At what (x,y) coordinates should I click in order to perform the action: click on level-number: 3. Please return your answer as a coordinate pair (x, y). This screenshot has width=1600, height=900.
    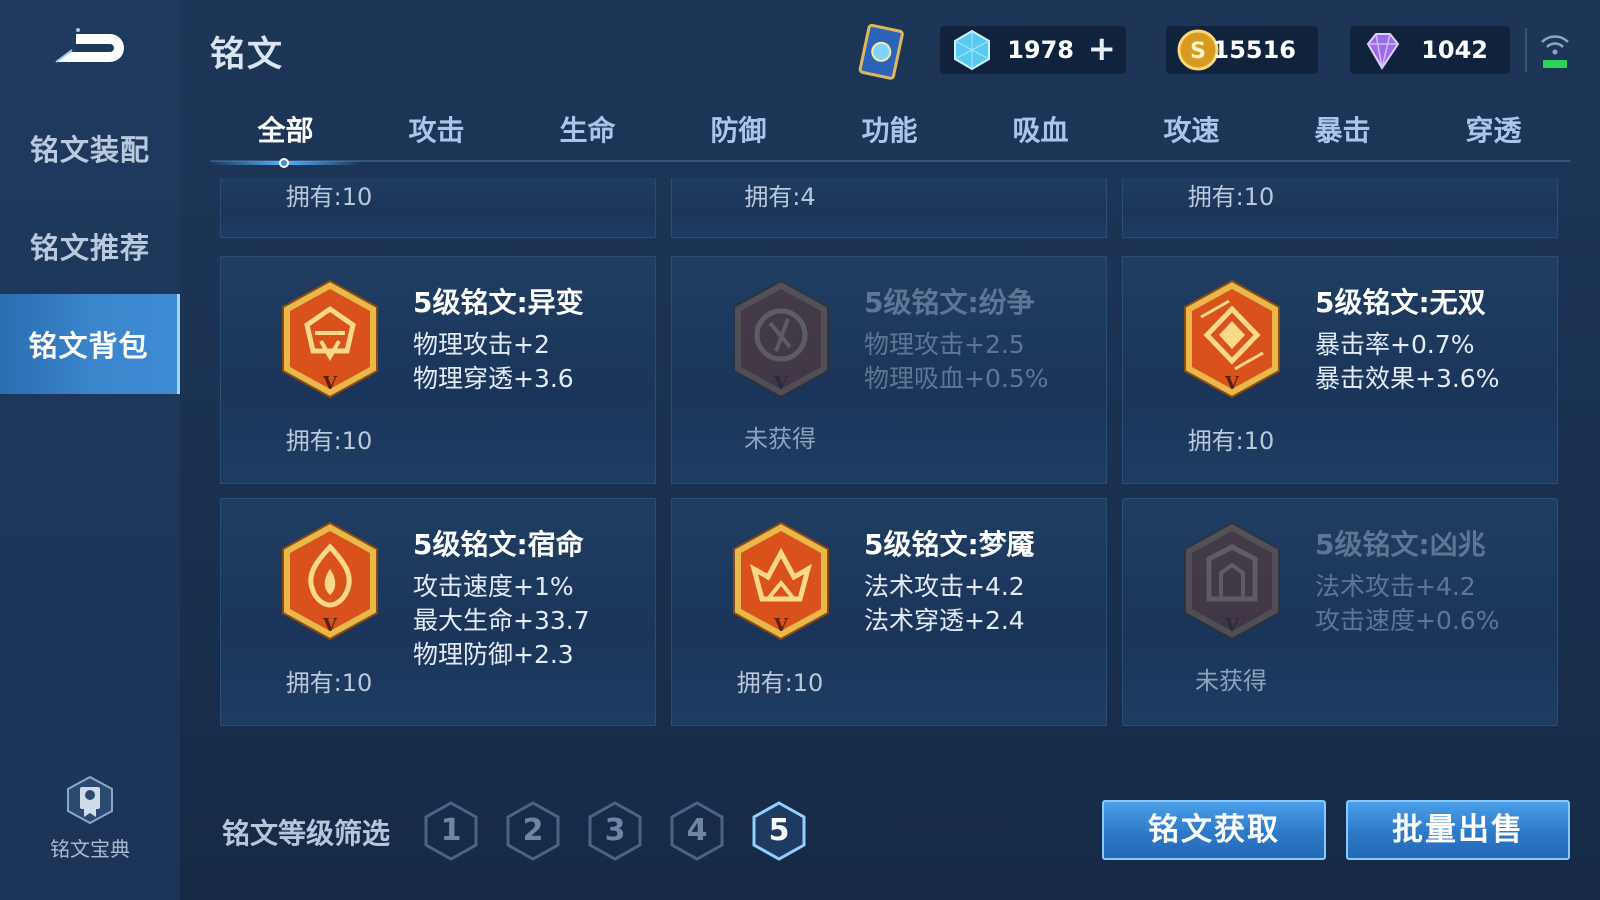
    Looking at the image, I should click on (615, 830).